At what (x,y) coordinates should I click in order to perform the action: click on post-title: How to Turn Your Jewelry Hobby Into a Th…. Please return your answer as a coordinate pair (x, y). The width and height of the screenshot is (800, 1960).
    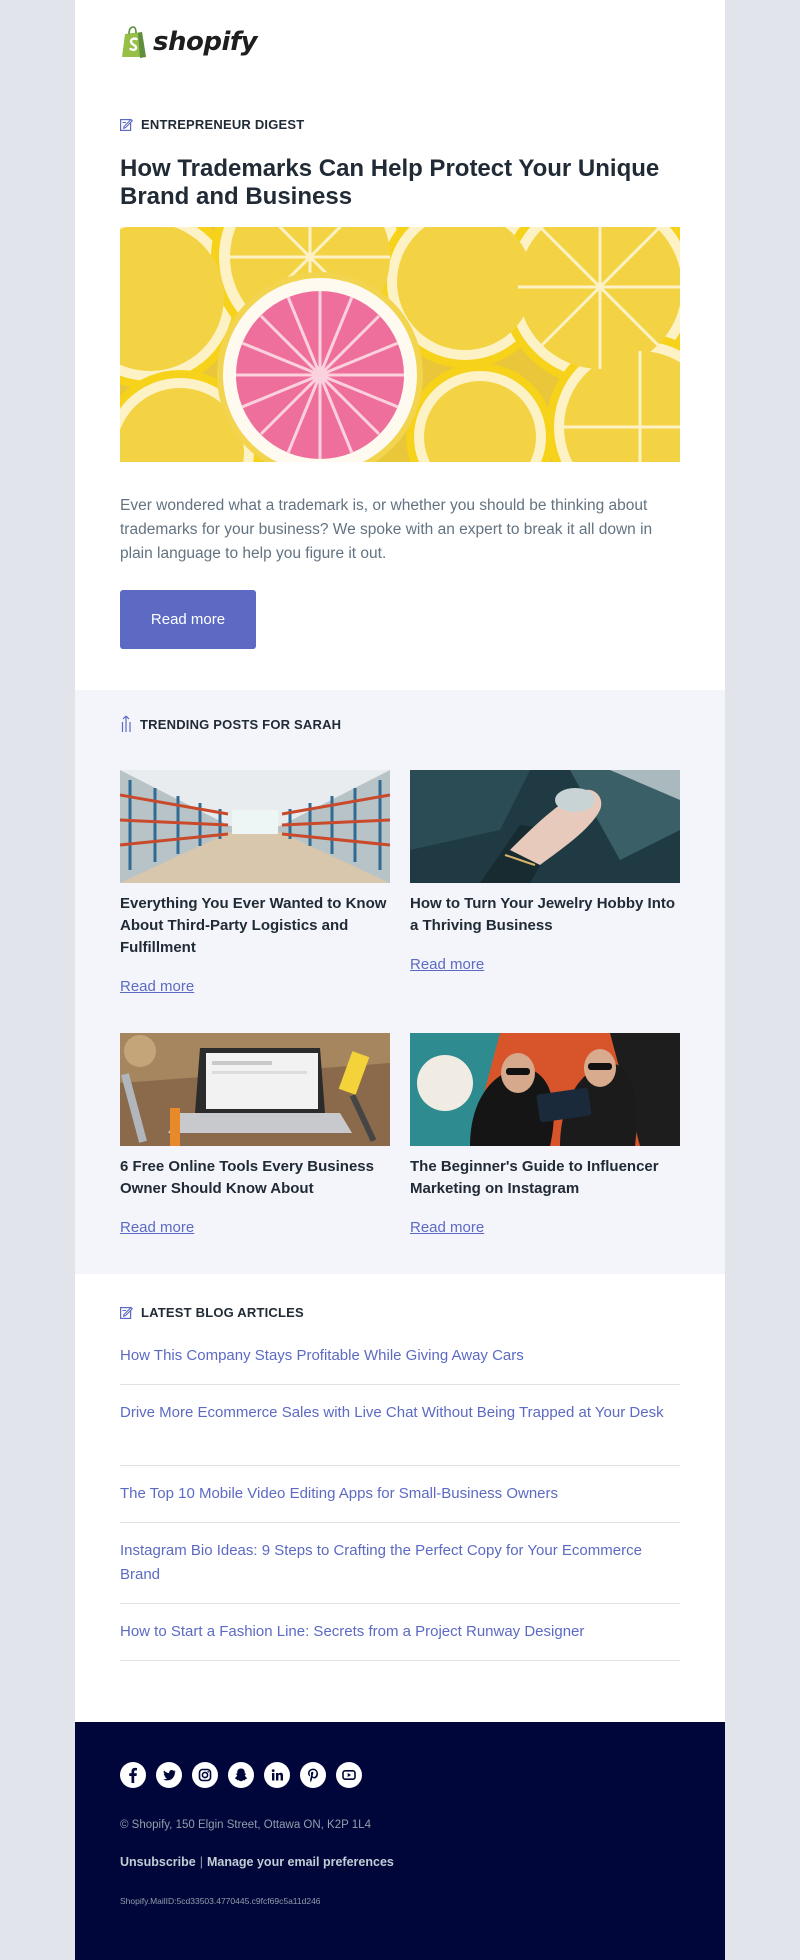
    Looking at the image, I should click on (545, 915).